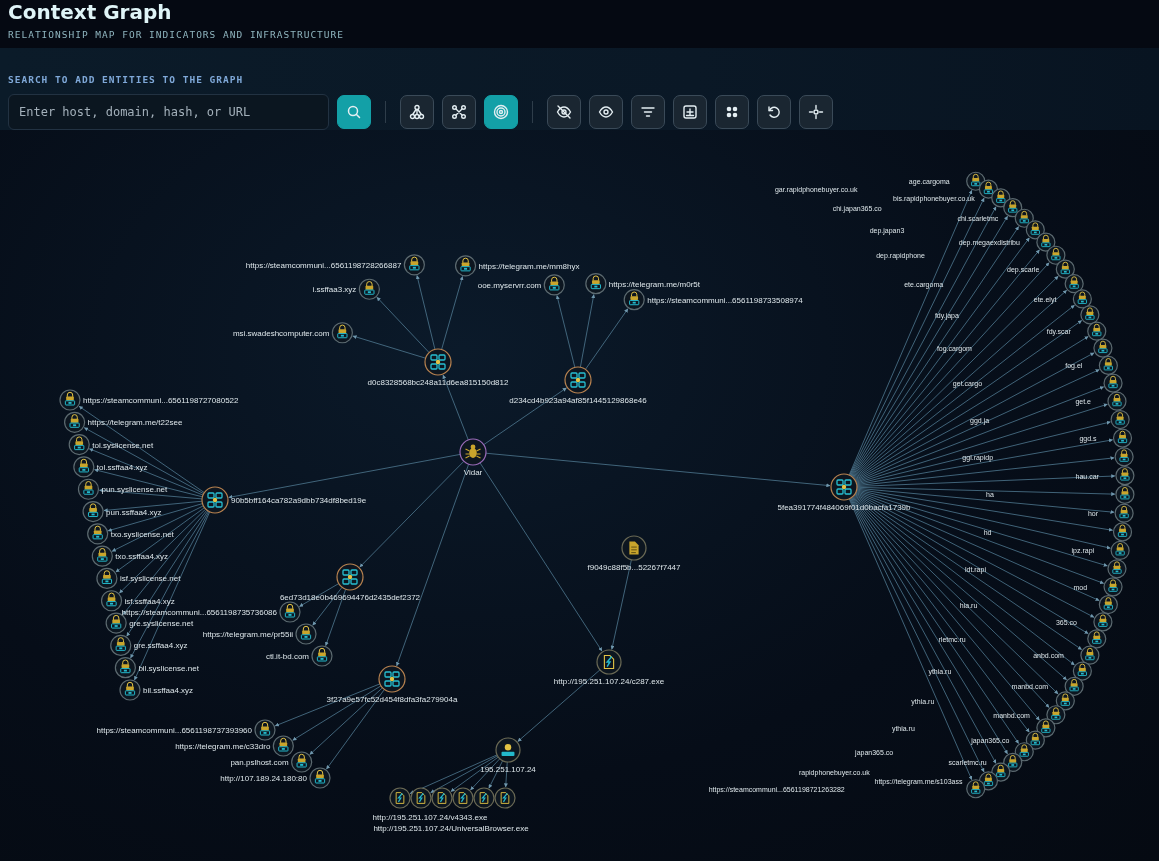 This screenshot has width=1159, height=861. What do you see at coordinates (844, 507) in the screenshot?
I see `node-label: 5fea391774f484069f01d0bacfa1739b` at bounding box center [844, 507].